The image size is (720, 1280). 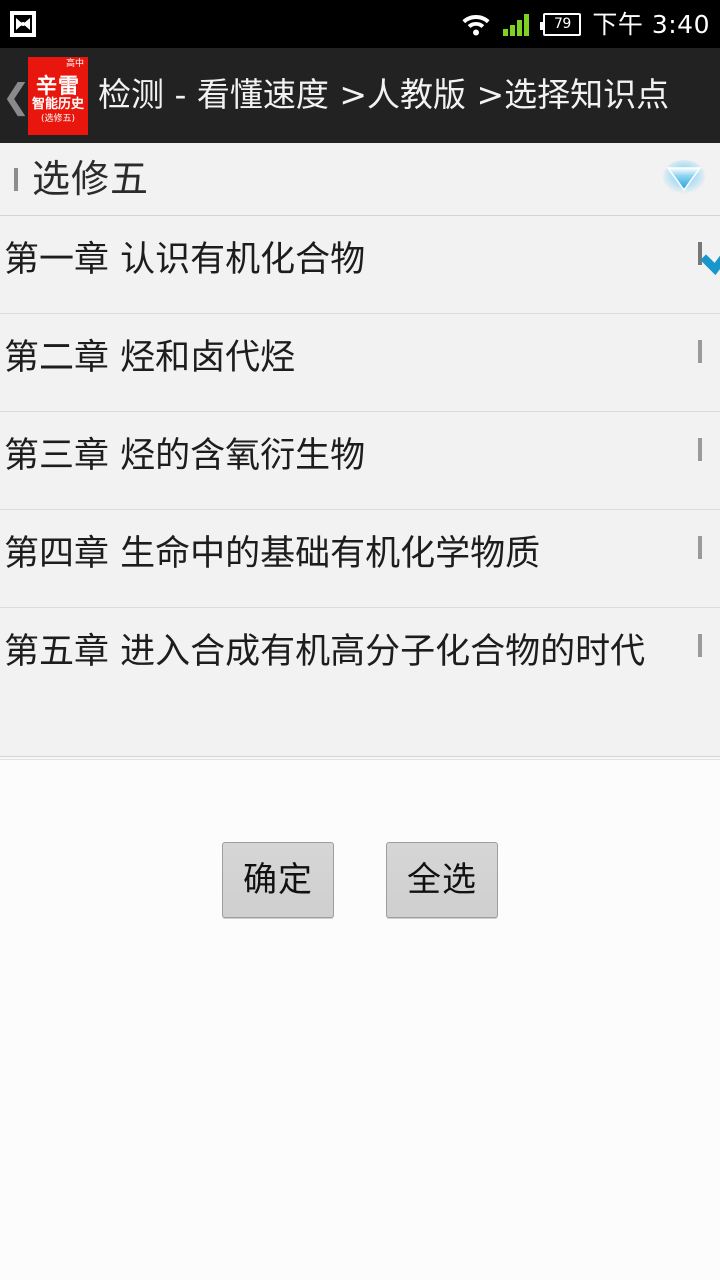 I want to click on group-header-checkbox, so click(x=16, y=179).